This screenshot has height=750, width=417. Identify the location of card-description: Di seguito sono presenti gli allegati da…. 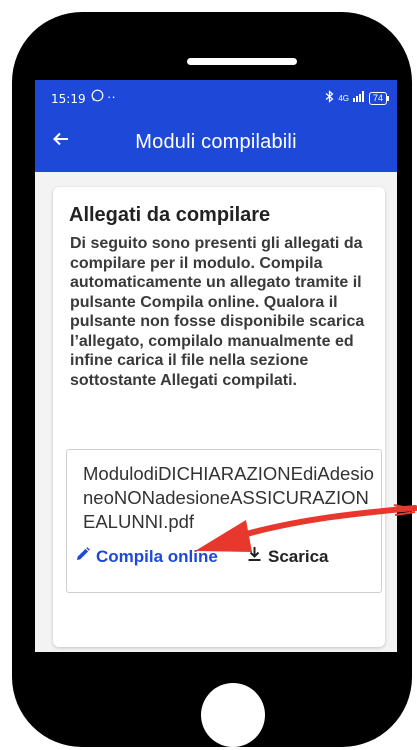
(217, 312).